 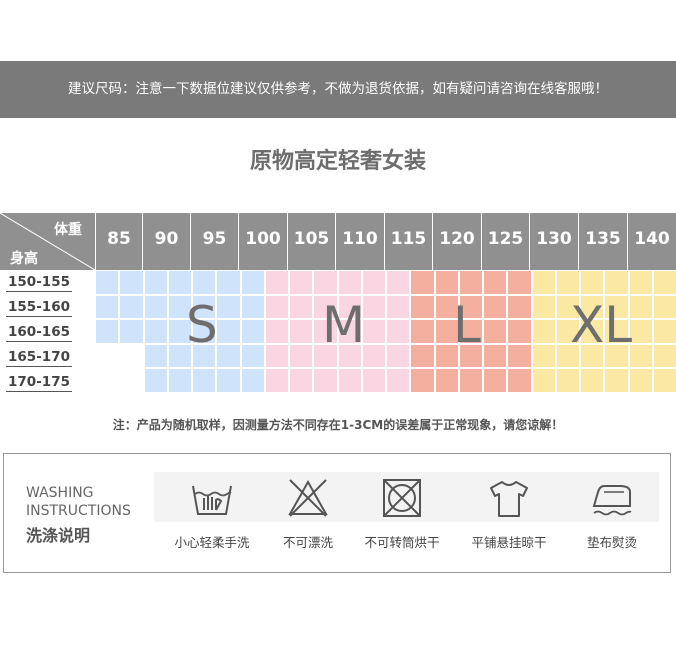 I want to click on height-row-label: 155-160, so click(x=39, y=307).